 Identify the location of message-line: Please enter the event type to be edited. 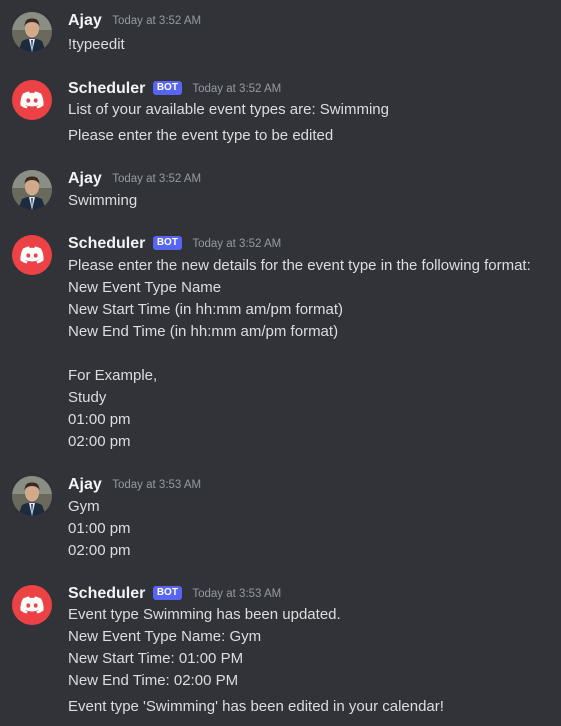
(201, 135).